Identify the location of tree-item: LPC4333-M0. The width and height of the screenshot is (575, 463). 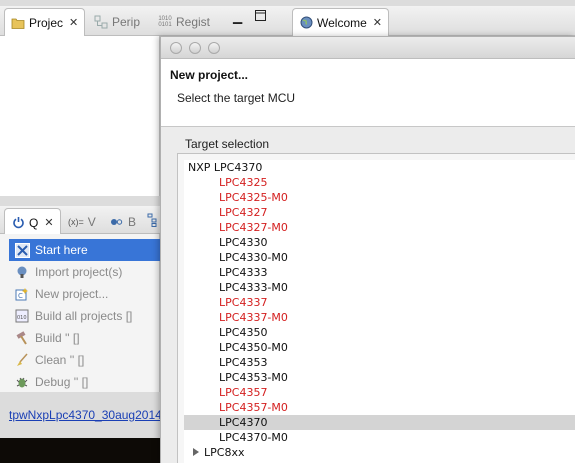
(379, 287).